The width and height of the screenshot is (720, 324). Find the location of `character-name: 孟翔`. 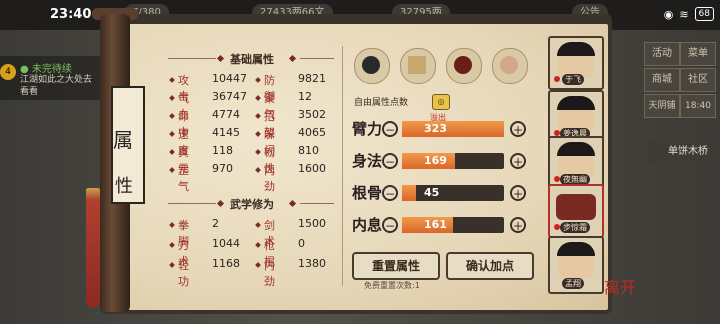

character-name: 孟翔 is located at coordinates (573, 283).